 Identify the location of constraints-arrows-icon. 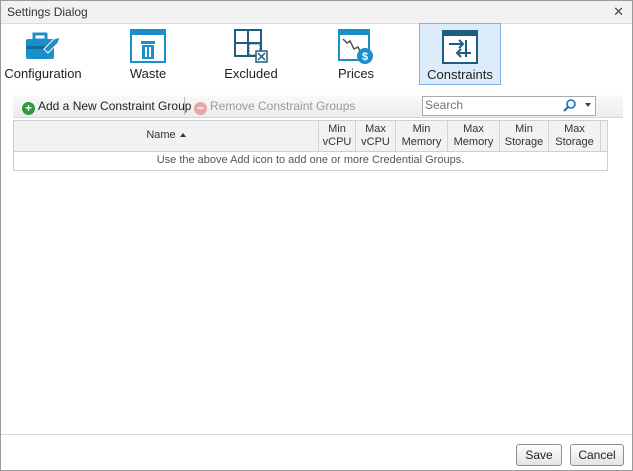
(460, 47).